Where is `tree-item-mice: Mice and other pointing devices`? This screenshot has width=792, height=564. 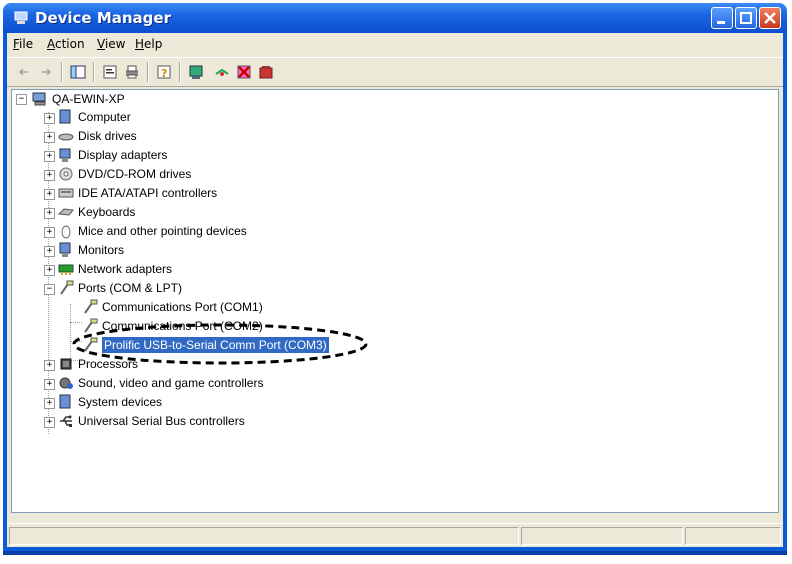 tree-item-mice: Mice and other pointing devices is located at coordinates (152, 231).